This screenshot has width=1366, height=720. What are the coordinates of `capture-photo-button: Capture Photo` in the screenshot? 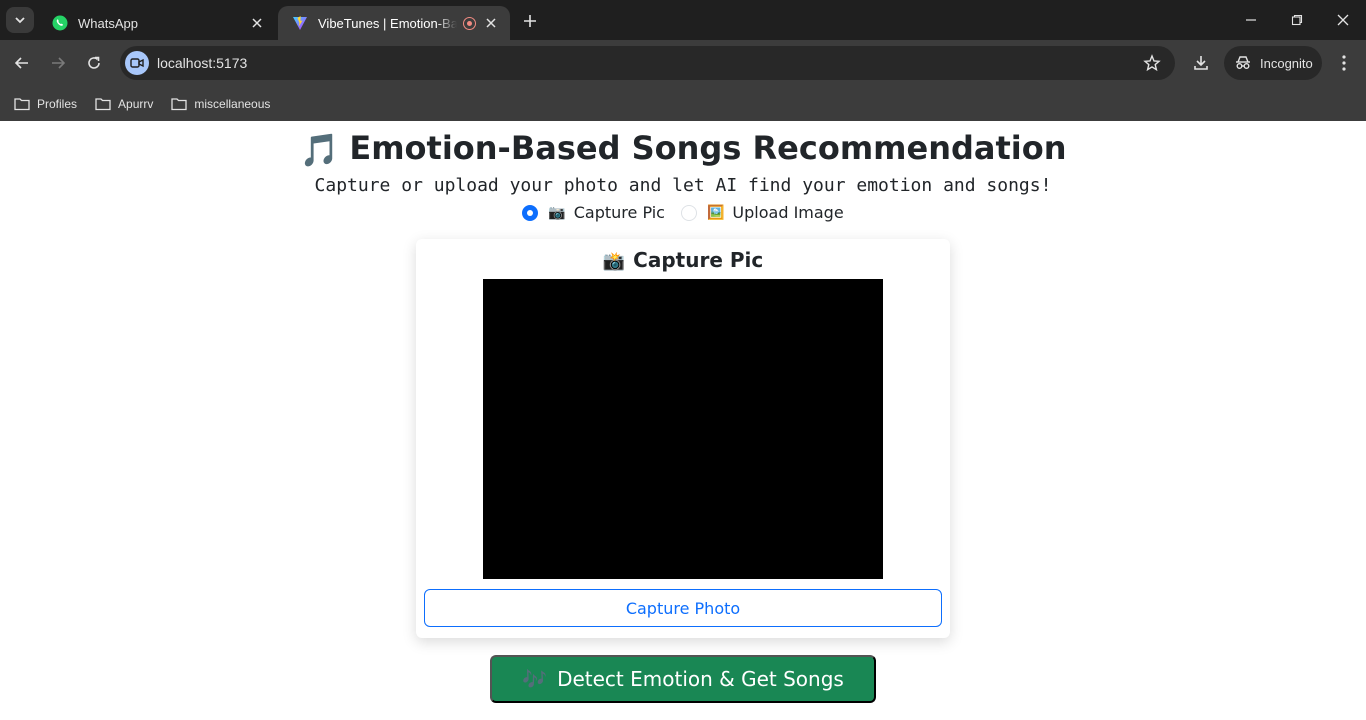 It's located at (683, 608).